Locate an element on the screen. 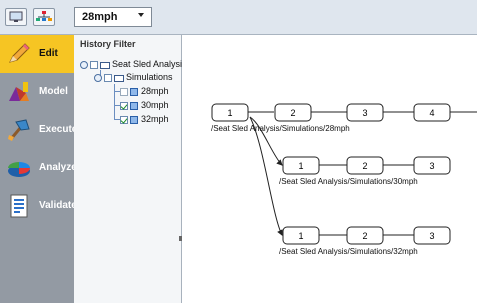 The height and width of the screenshot is (307, 477). mode-sidebar: Edit Model Execute Analyze Validate is located at coordinates (39, 169).